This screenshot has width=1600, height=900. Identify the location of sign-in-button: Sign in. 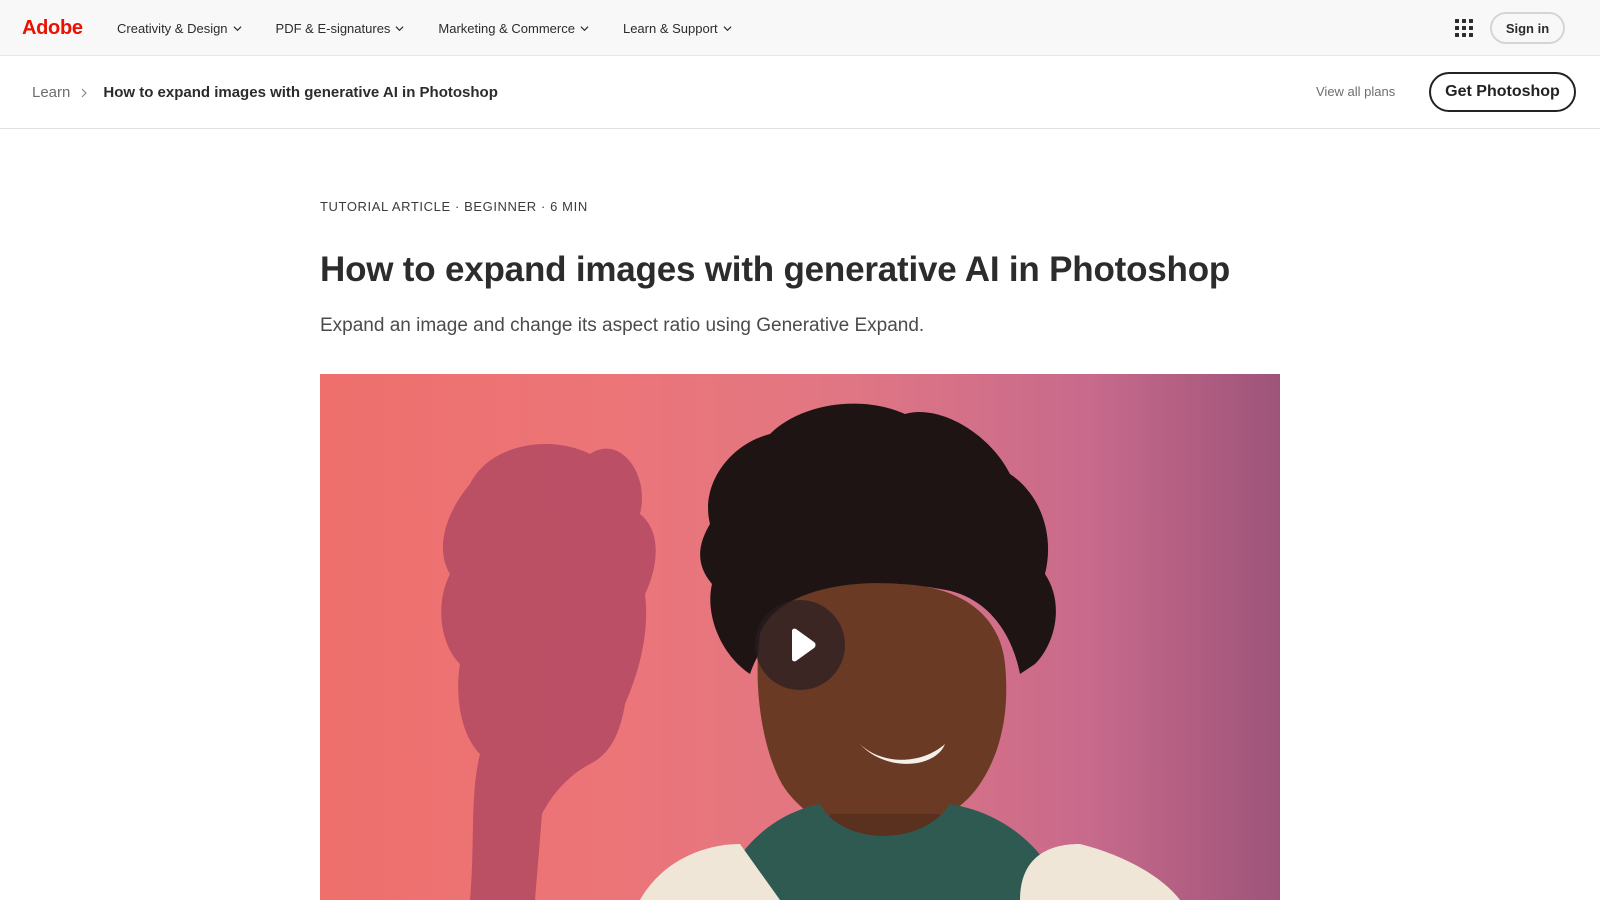
(1527, 28).